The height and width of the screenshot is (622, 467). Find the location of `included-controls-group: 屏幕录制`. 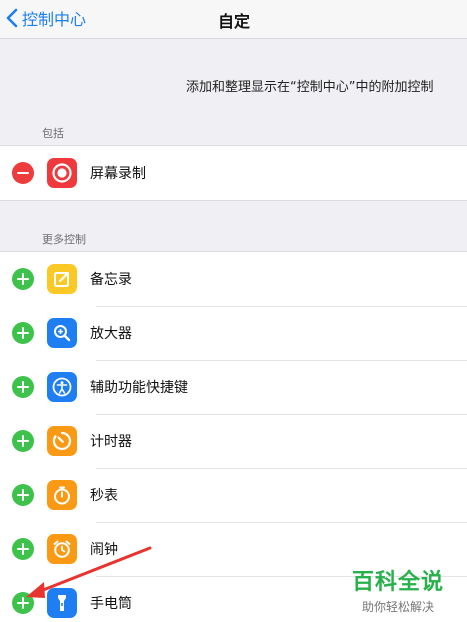

included-controls-group: 屏幕录制 is located at coordinates (233, 173).